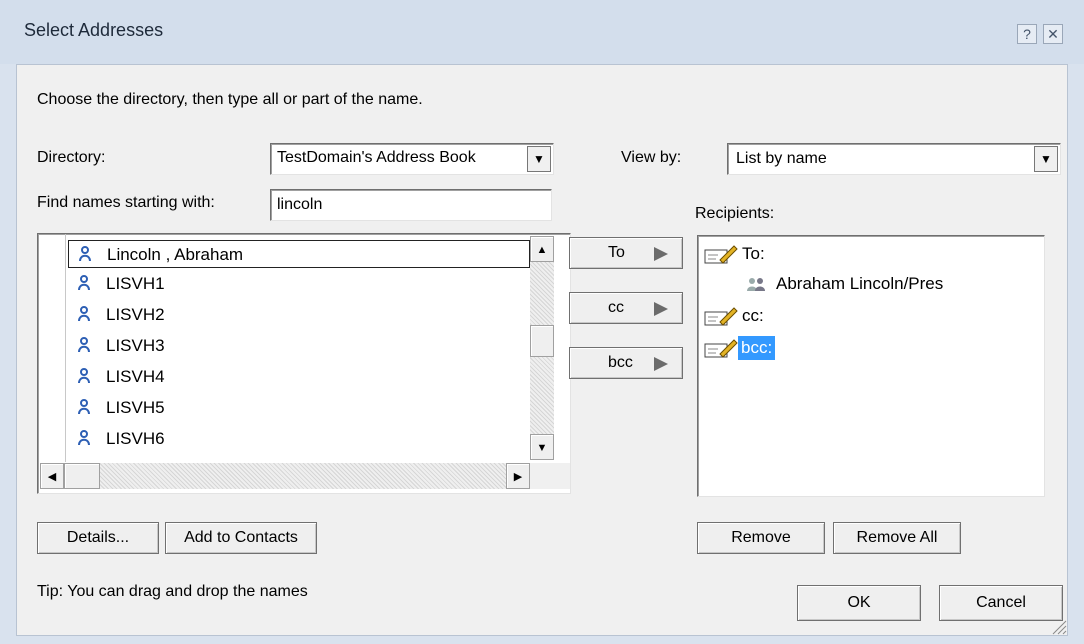 This screenshot has height=644, width=1084. Describe the element at coordinates (871, 366) in the screenshot. I see `recipients-listbox: To: Abraham Lincoln/Pres cc: bcc:` at that location.